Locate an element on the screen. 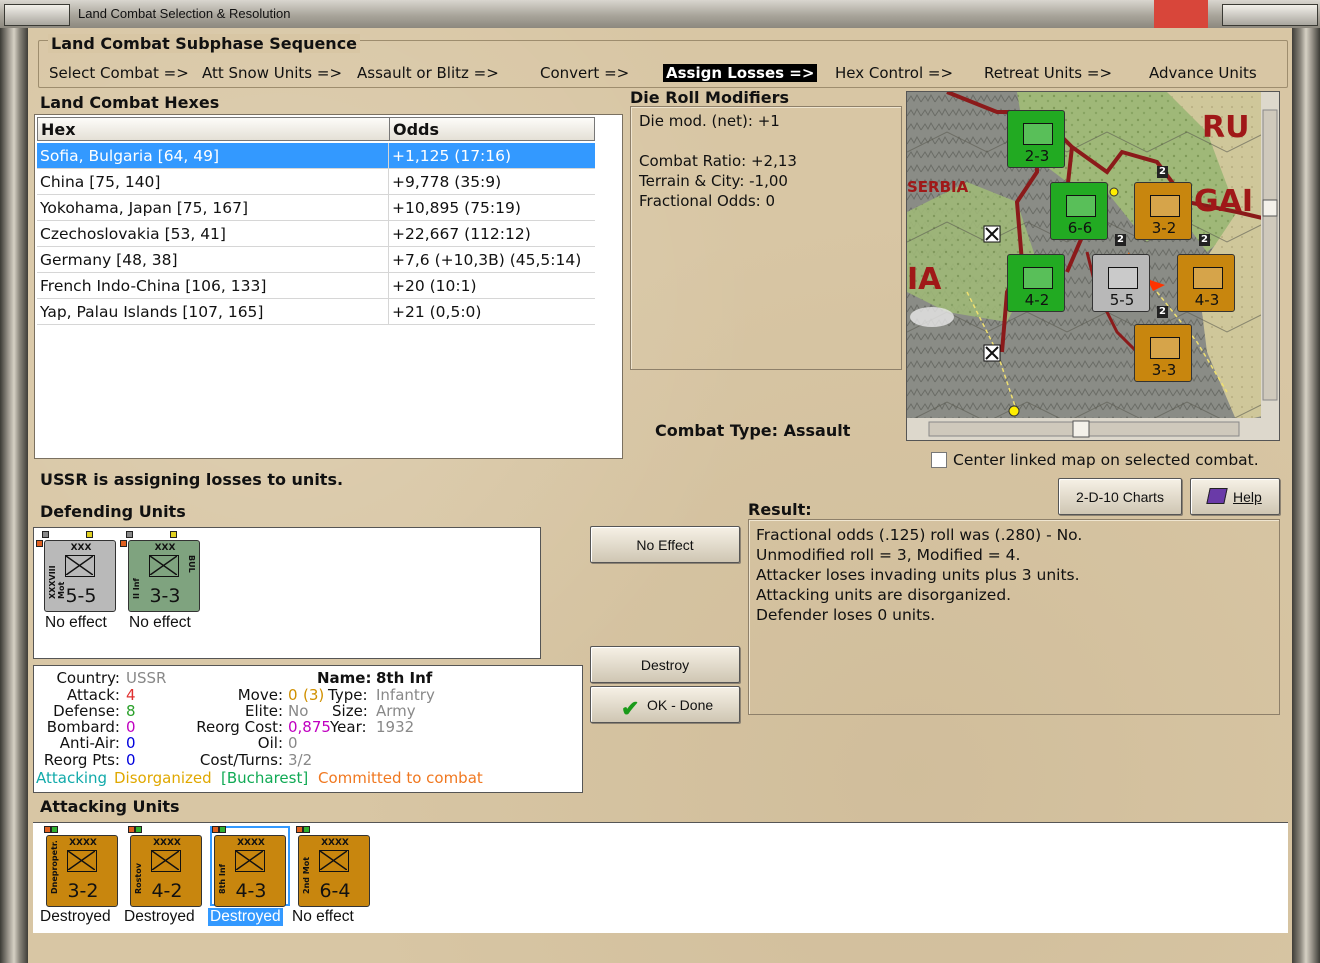  map-unit-counter: 4-3 is located at coordinates (1206, 283).